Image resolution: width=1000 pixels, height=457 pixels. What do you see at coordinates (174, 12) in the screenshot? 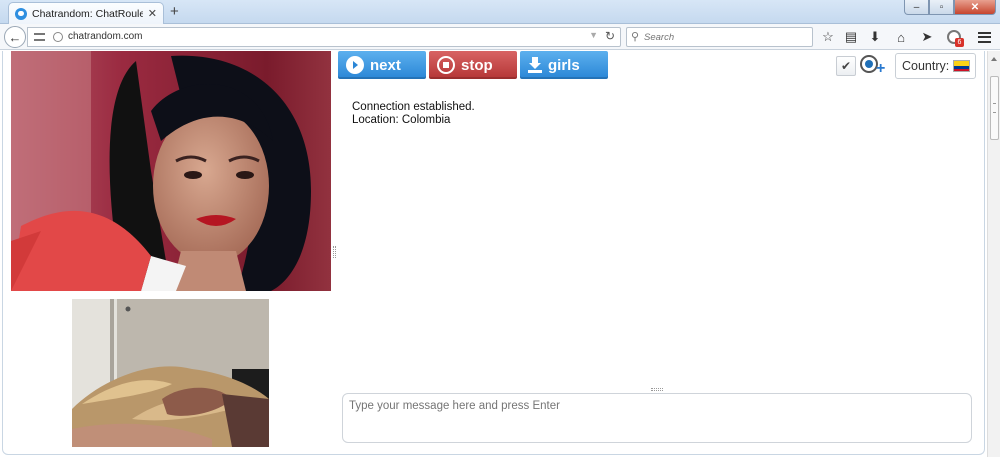
I see `new-tab-button: +` at bounding box center [174, 12].